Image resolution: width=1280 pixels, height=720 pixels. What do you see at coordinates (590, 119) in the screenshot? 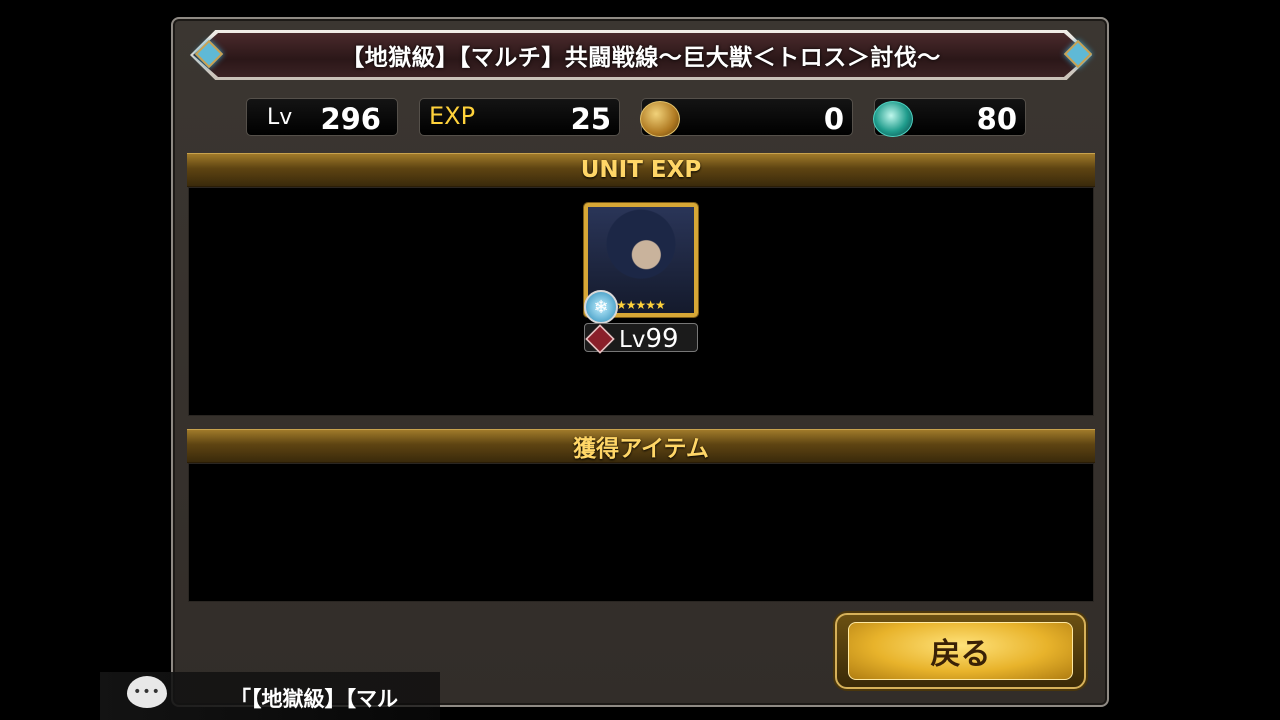
I see `exp-value: 25` at bounding box center [590, 119].